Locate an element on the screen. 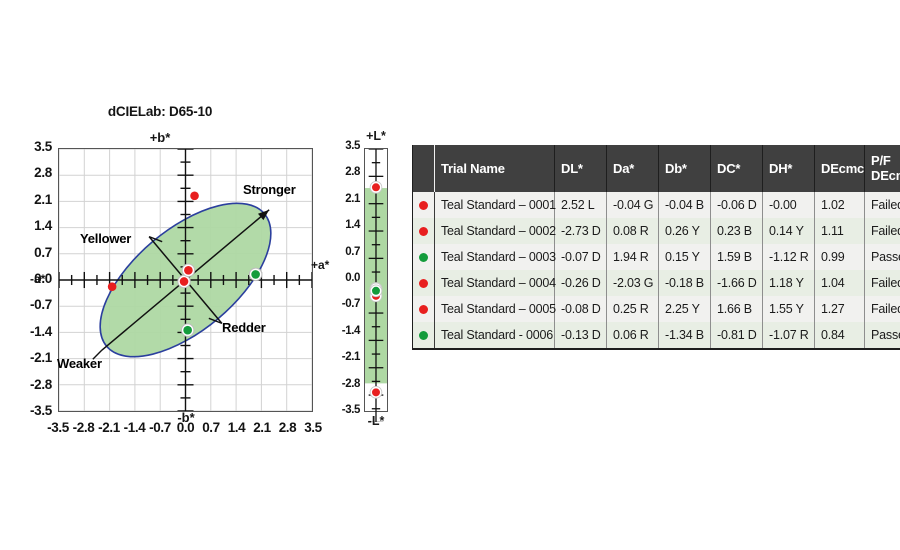 The image size is (900, 550). cell-da: -2.03 G is located at coordinates (632, 283).